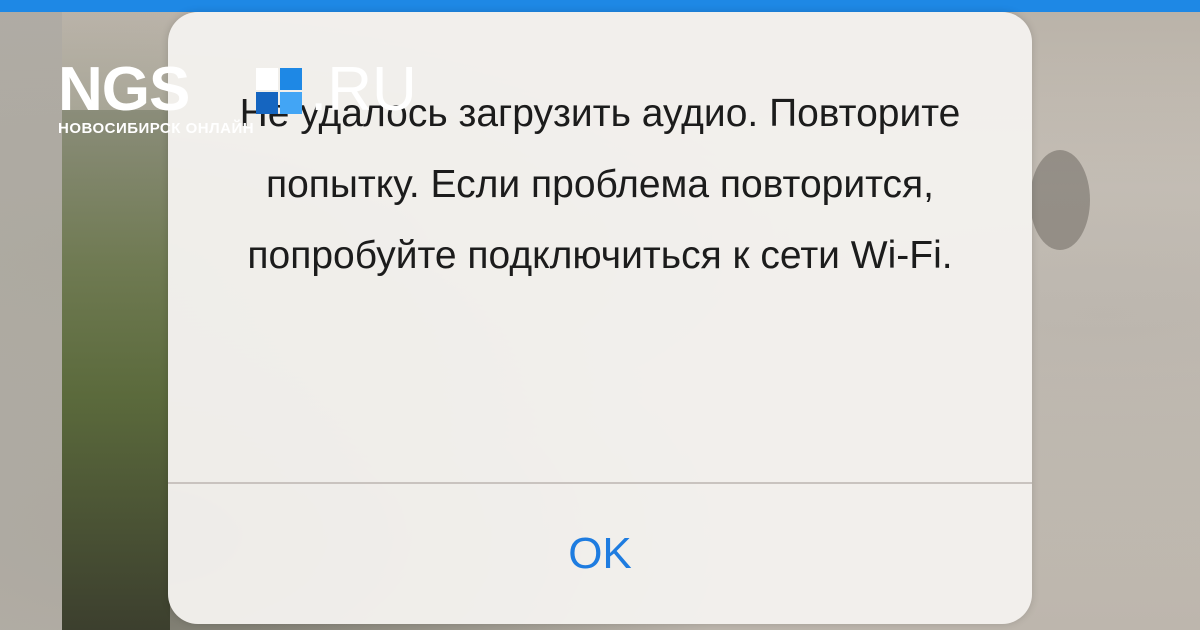 This screenshot has width=1200, height=630. Describe the element at coordinates (1060, 200) in the screenshot. I see `play-button-background` at that location.